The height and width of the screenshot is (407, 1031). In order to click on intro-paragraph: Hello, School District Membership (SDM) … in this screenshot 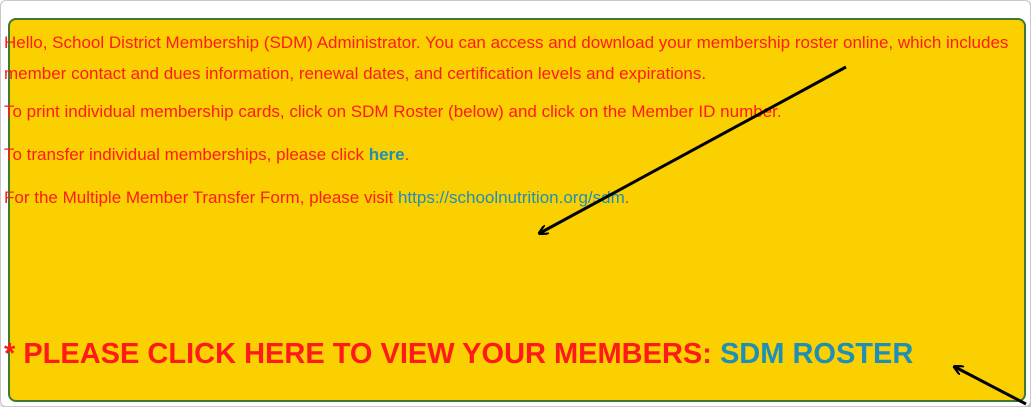, I will do `click(506, 58)`.